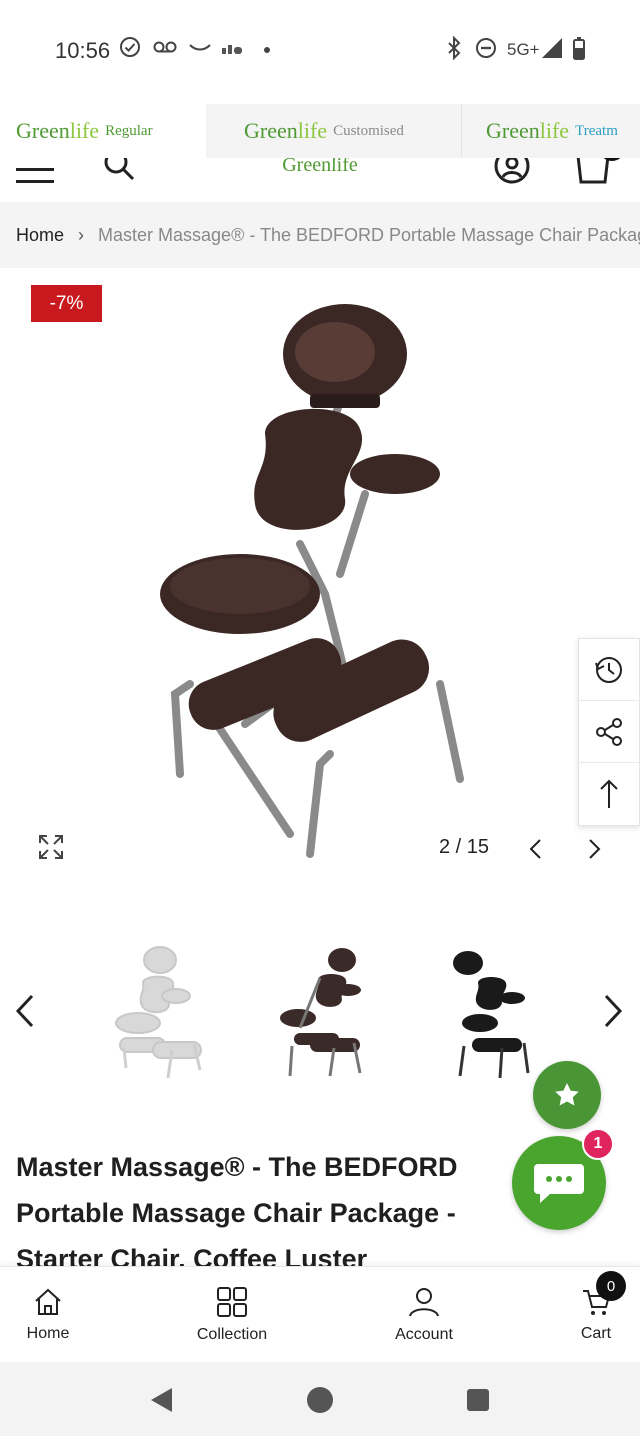 This screenshot has height=1436, width=640. What do you see at coordinates (232, 1302) in the screenshot?
I see `grid-icon` at bounding box center [232, 1302].